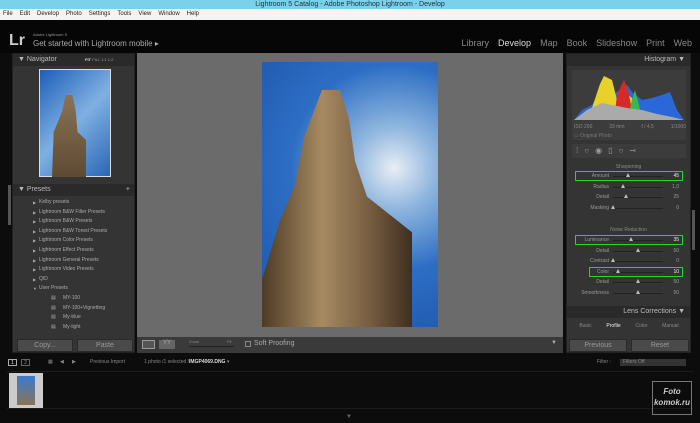 The height and width of the screenshot is (423, 700). What do you see at coordinates (88, 59) in the screenshot?
I see `nav-fit: FIT` at bounding box center [88, 59].